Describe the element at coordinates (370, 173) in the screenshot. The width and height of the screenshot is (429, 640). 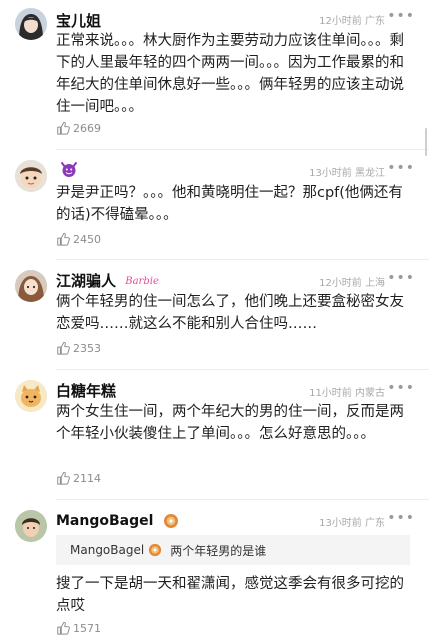
I see `comment-location: 黑龙江` at that location.